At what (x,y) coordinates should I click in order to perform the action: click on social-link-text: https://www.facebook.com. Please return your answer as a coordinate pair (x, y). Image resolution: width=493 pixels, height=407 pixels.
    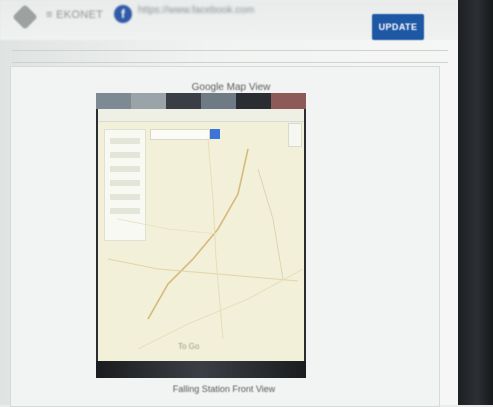
    Looking at the image, I should click on (198, 10).